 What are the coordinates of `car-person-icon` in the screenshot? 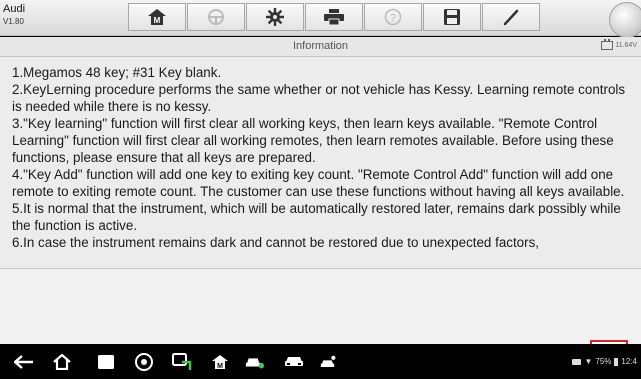 It's located at (328, 361).